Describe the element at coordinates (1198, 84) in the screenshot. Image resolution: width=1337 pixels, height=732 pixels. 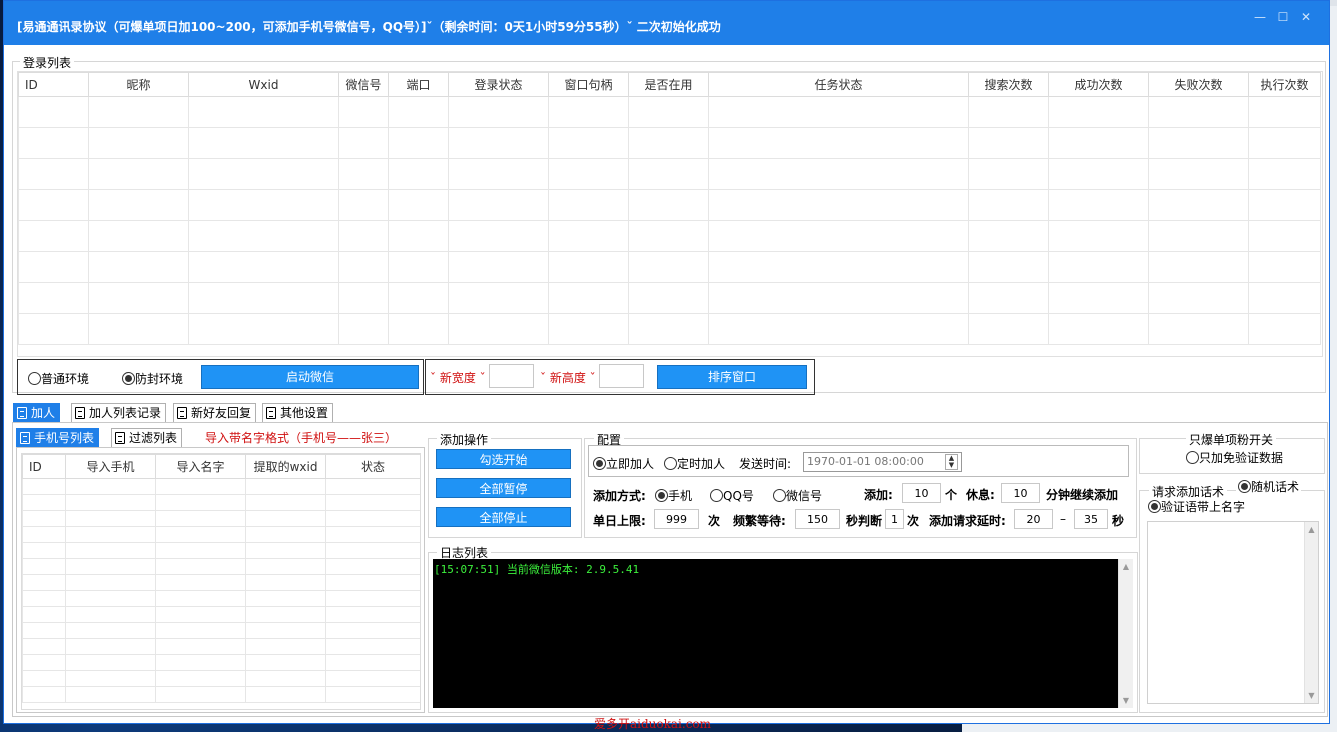
I see `col-fail-count: 失败次数` at that location.